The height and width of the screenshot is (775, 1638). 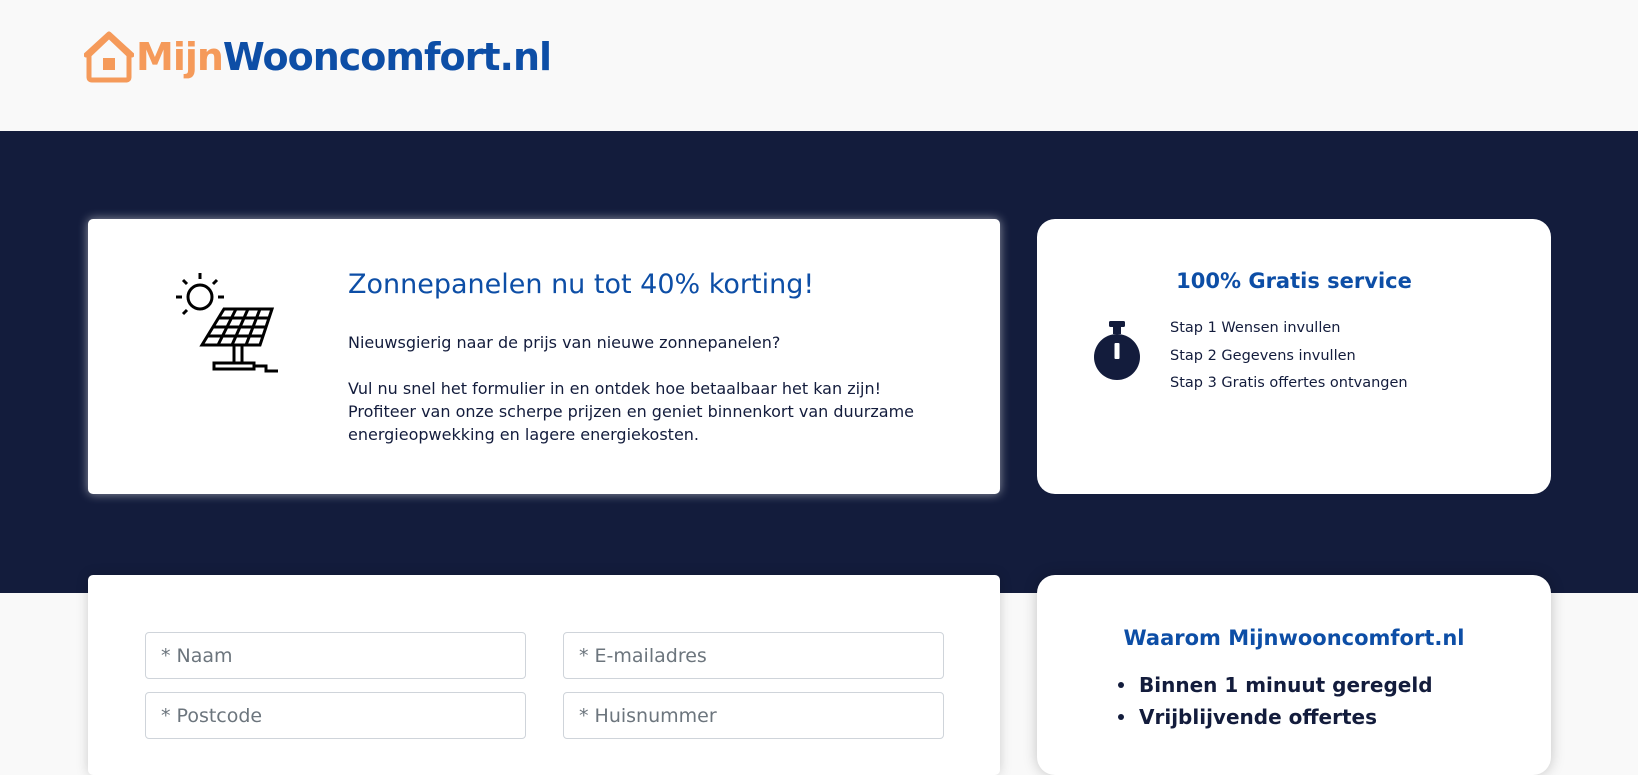 I want to click on why-item: Vrijblijvende offertes, so click(x=1275, y=717).